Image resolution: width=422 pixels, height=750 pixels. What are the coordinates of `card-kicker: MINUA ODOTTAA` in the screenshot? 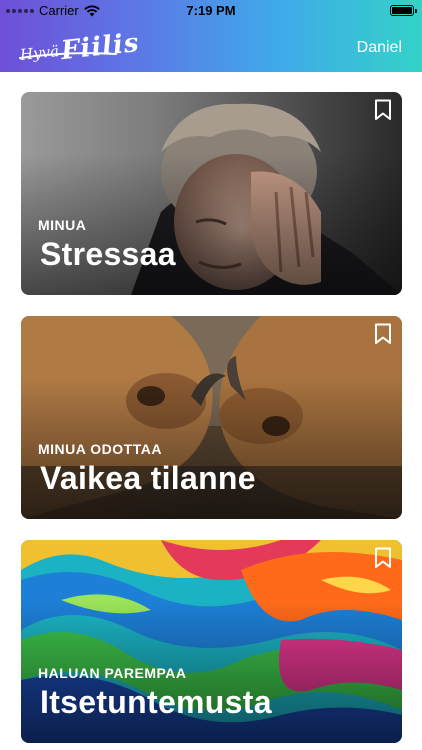 It's located at (100, 449).